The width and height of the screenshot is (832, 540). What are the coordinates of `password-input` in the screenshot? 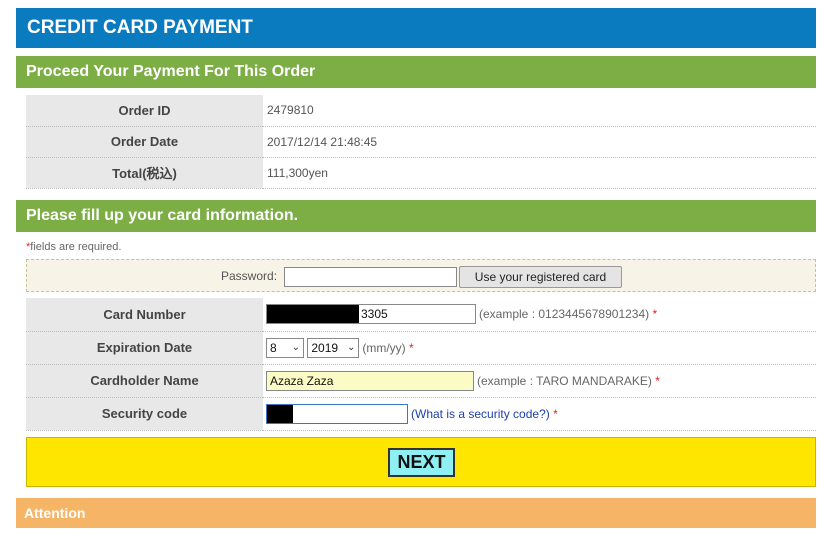 It's located at (370, 277).